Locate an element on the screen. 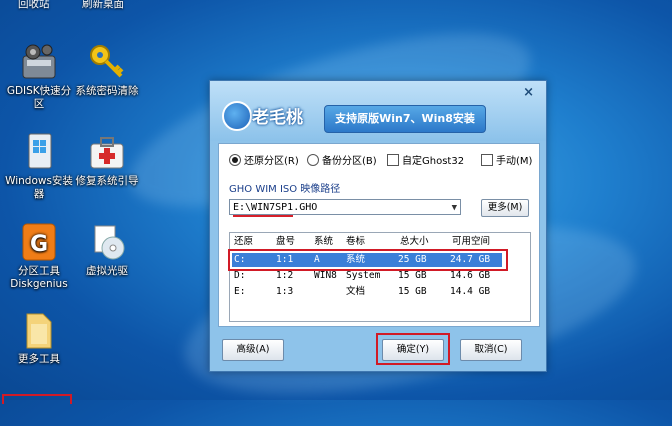  table-row: D: 1:2 WIN8 System 15 GB 14.6 GB is located at coordinates (367, 276).